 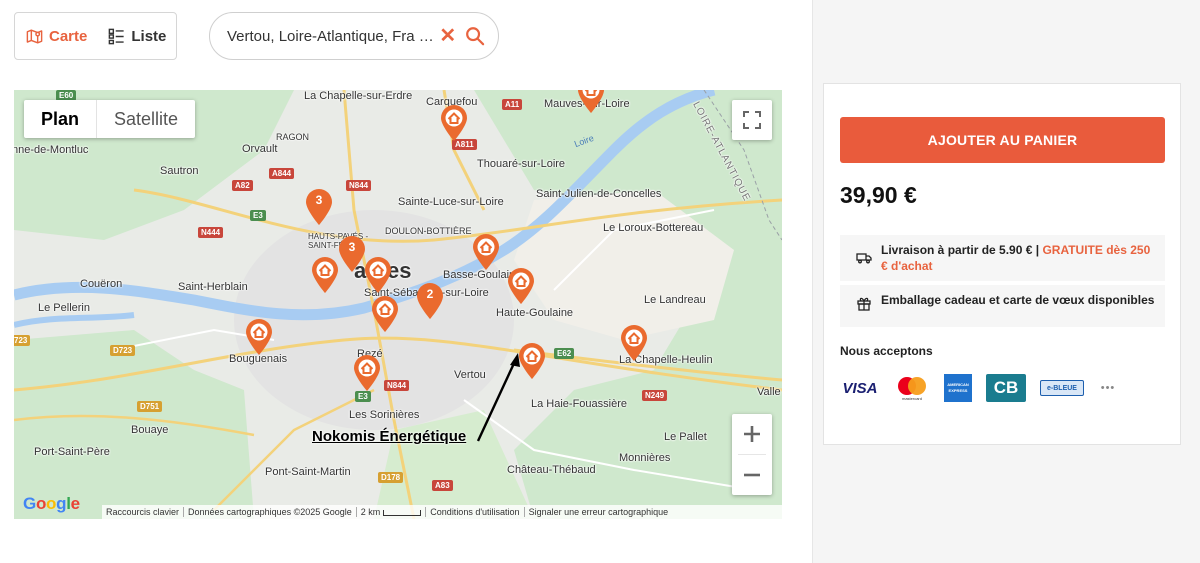 What do you see at coordinates (149, 36) in the screenshot?
I see `list-view-label: Liste` at bounding box center [149, 36].